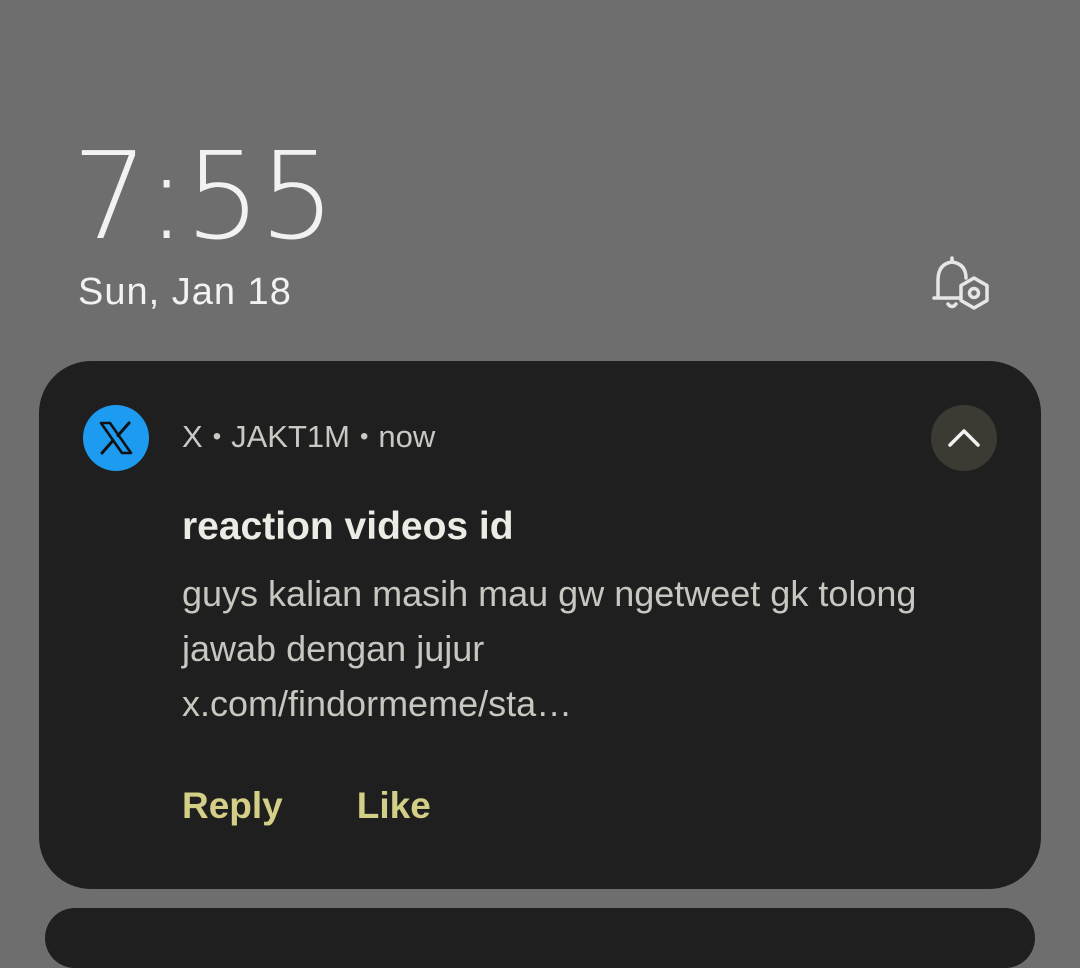 This screenshot has height=968, width=1080. I want to click on chevron-up-icon, so click(964, 438).